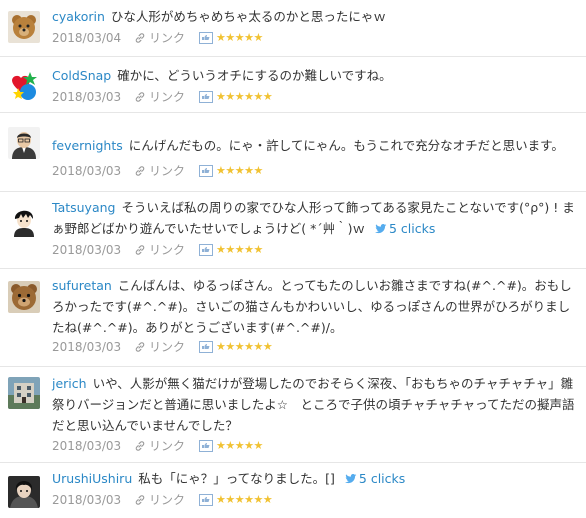 Image resolution: width=586 pixels, height=518 pixels. I want to click on comment-meta: 2018/03/04 リンク ★★★★★, so click(157, 38).